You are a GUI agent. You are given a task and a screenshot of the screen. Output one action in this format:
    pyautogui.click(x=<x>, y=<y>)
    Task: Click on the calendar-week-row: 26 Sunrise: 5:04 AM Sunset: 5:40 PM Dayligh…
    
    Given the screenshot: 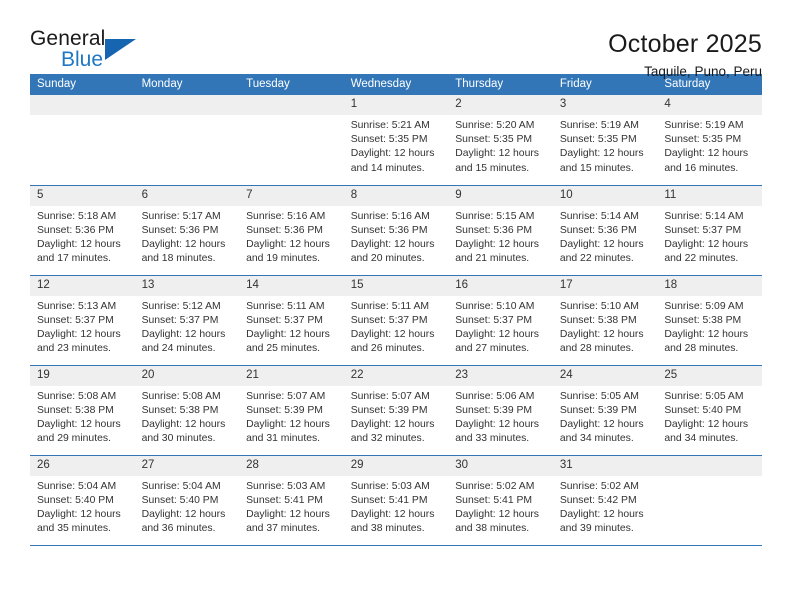 What is the action you would take?
    pyautogui.click(x=396, y=500)
    